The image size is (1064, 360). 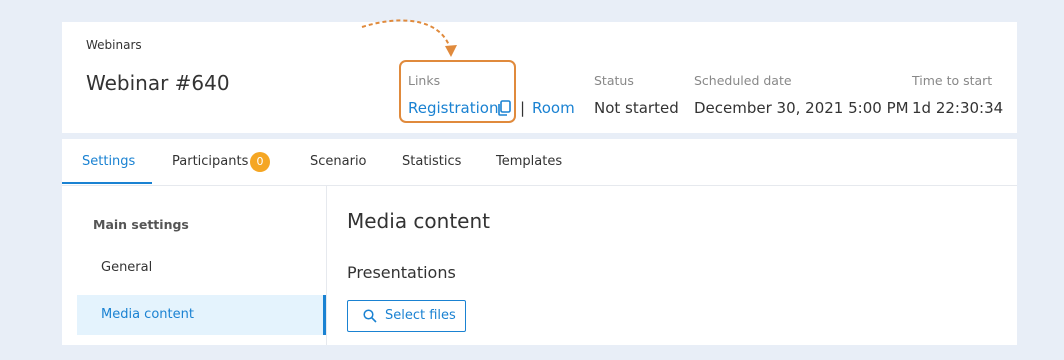 What do you see at coordinates (431, 161) in the screenshot?
I see `tab-statistics: Statistics` at bounding box center [431, 161].